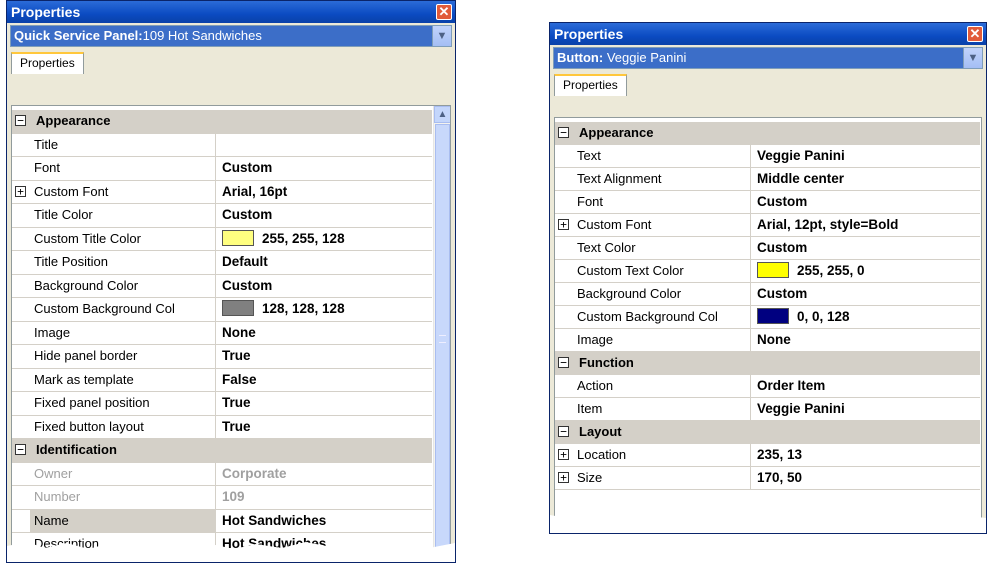  I want to click on property-value, so click(324, 145).